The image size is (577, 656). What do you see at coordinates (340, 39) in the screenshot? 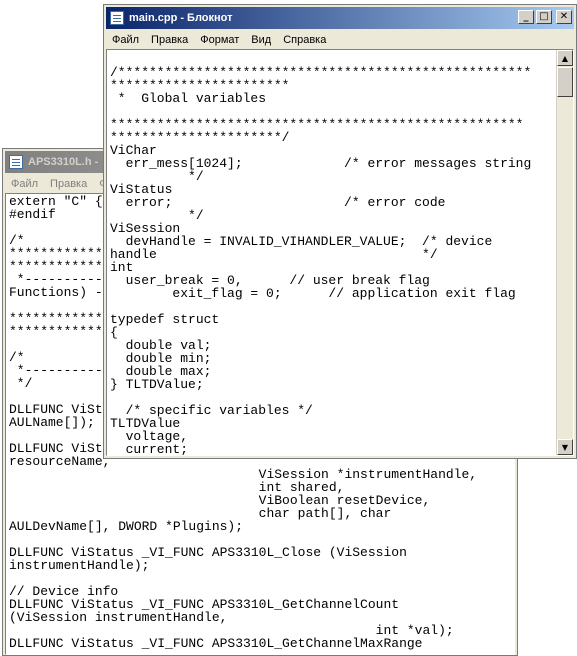
I see `front-window-menubar: Файл Правка Формат Вид Справка` at bounding box center [340, 39].